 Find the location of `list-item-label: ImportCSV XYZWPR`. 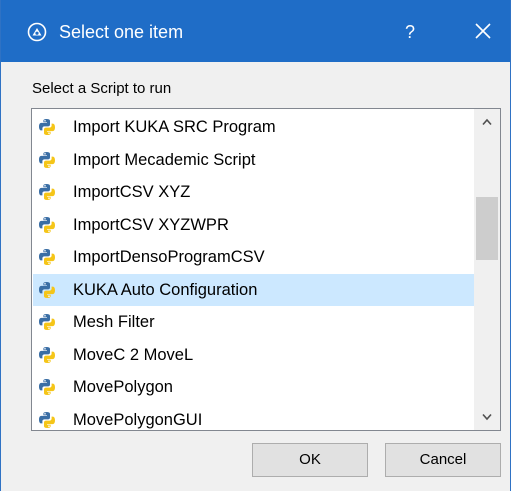

list-item-label: ImportCSV XYZWPR is located at coordinates (151, 224).